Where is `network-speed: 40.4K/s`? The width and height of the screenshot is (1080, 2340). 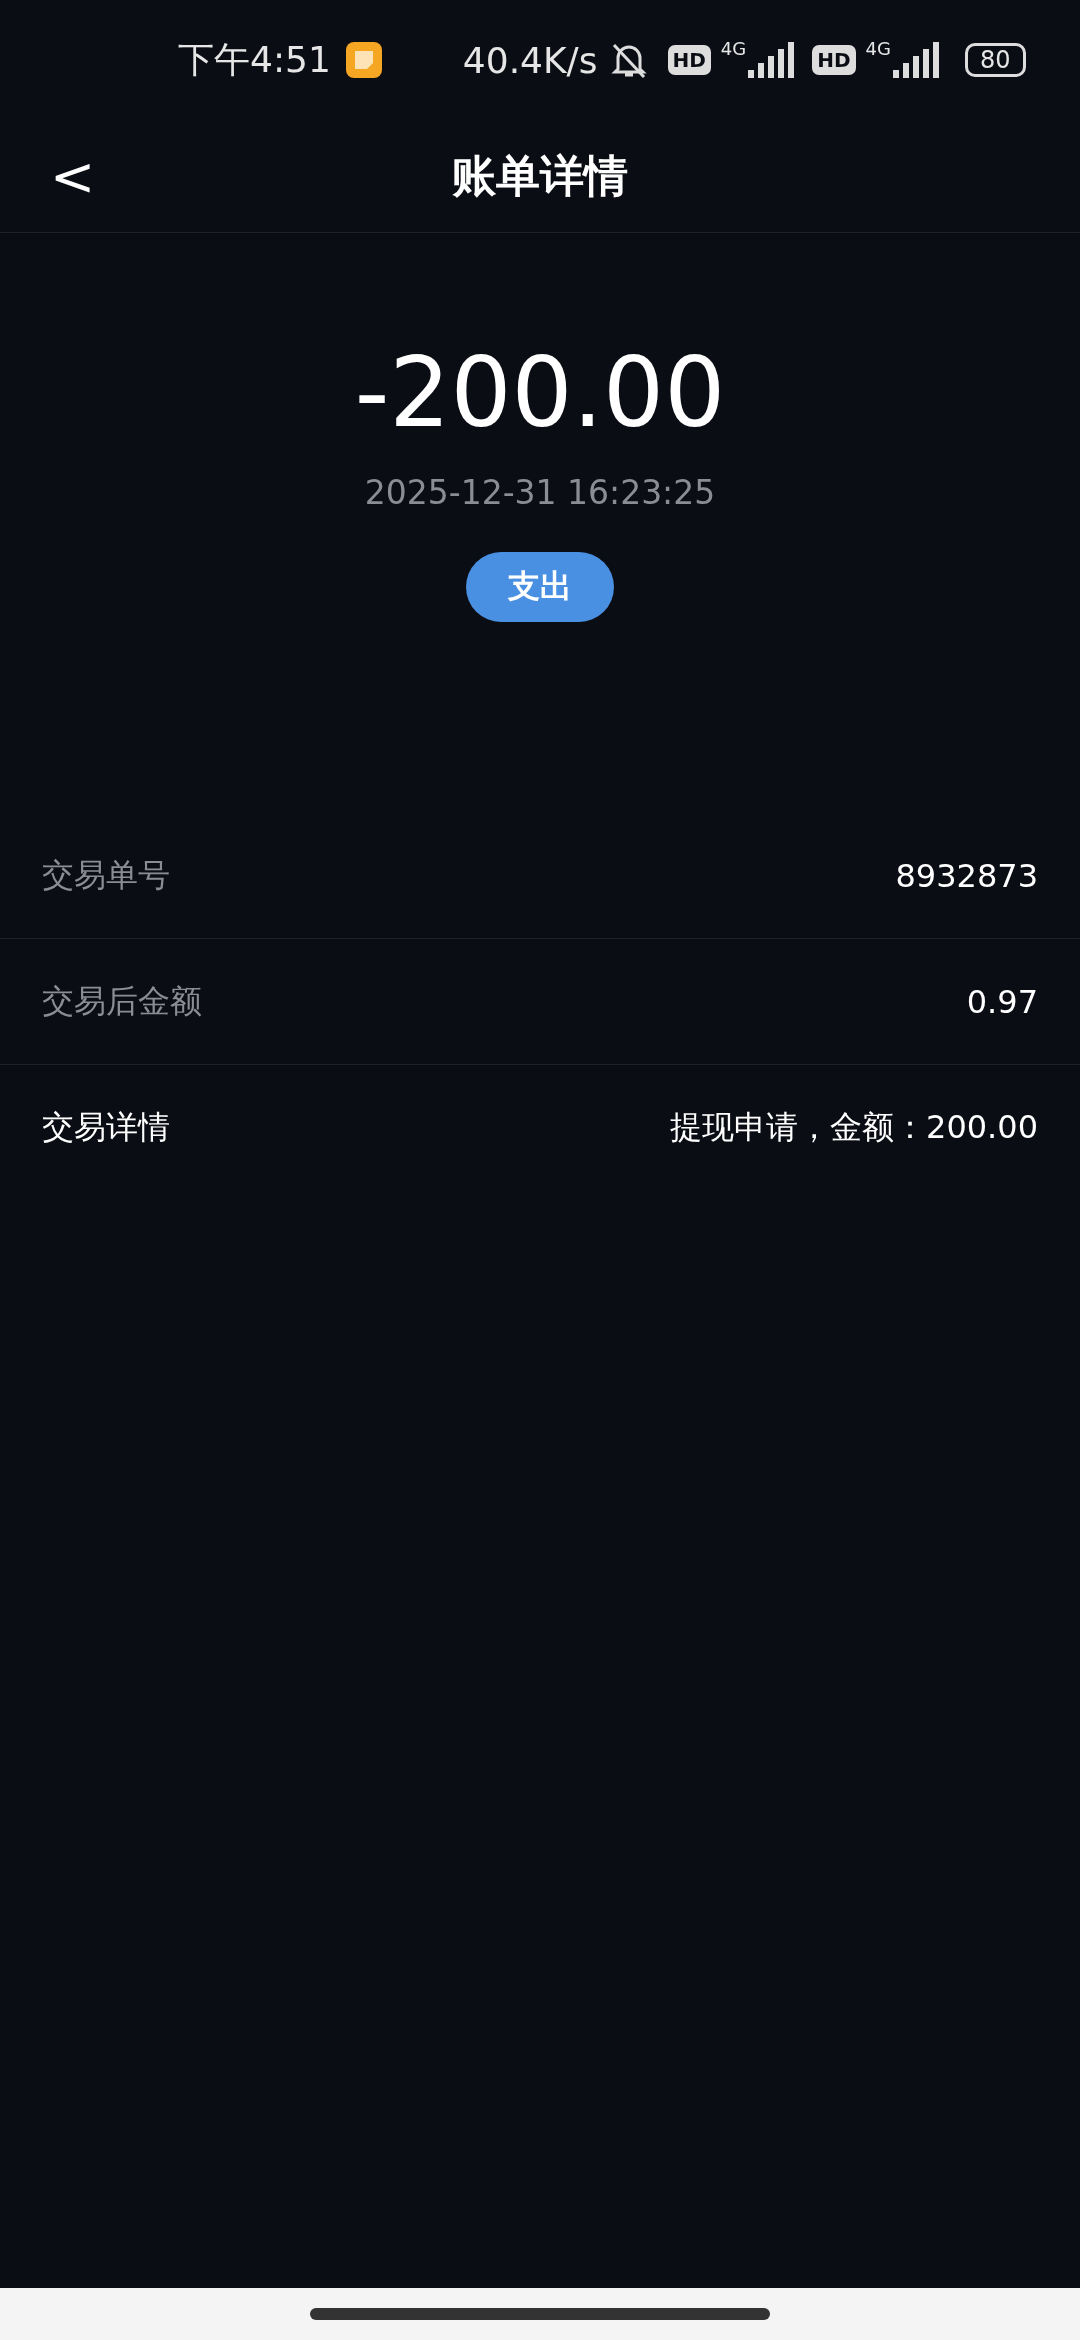 network-speed: 40.4K/s is located at coordinates (530, 60).